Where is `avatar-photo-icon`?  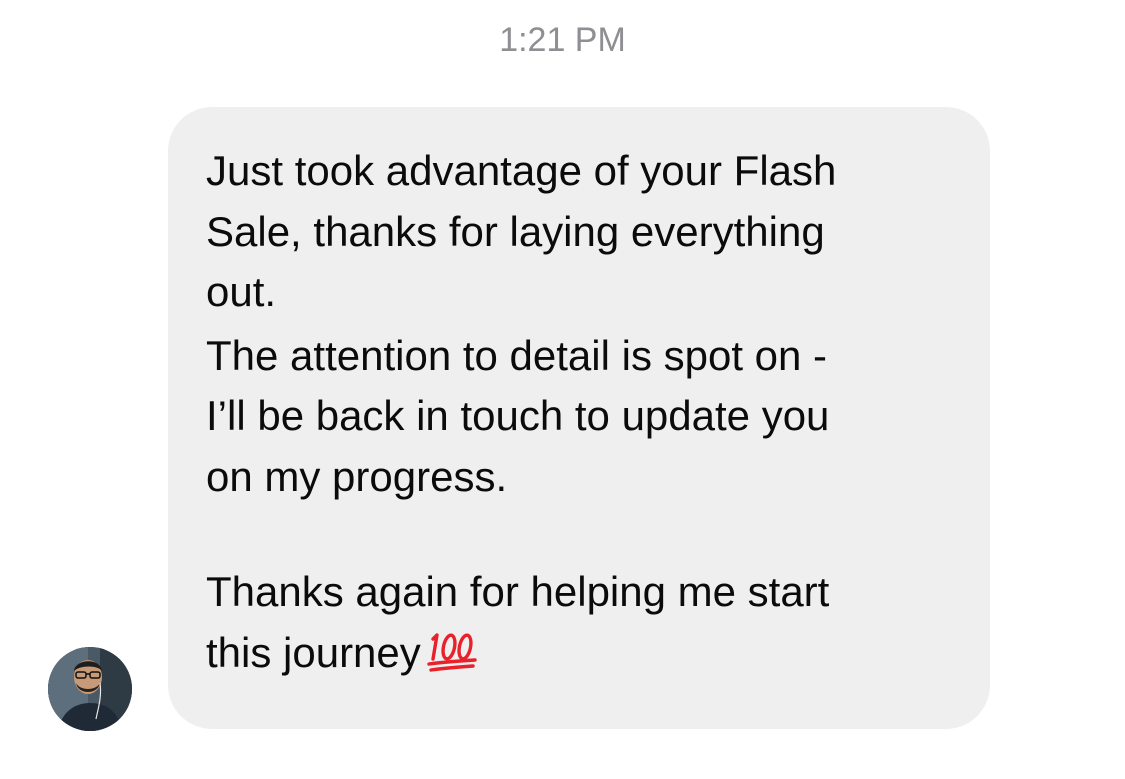
avatar-photo-icon is located at coordinates (90, 689).